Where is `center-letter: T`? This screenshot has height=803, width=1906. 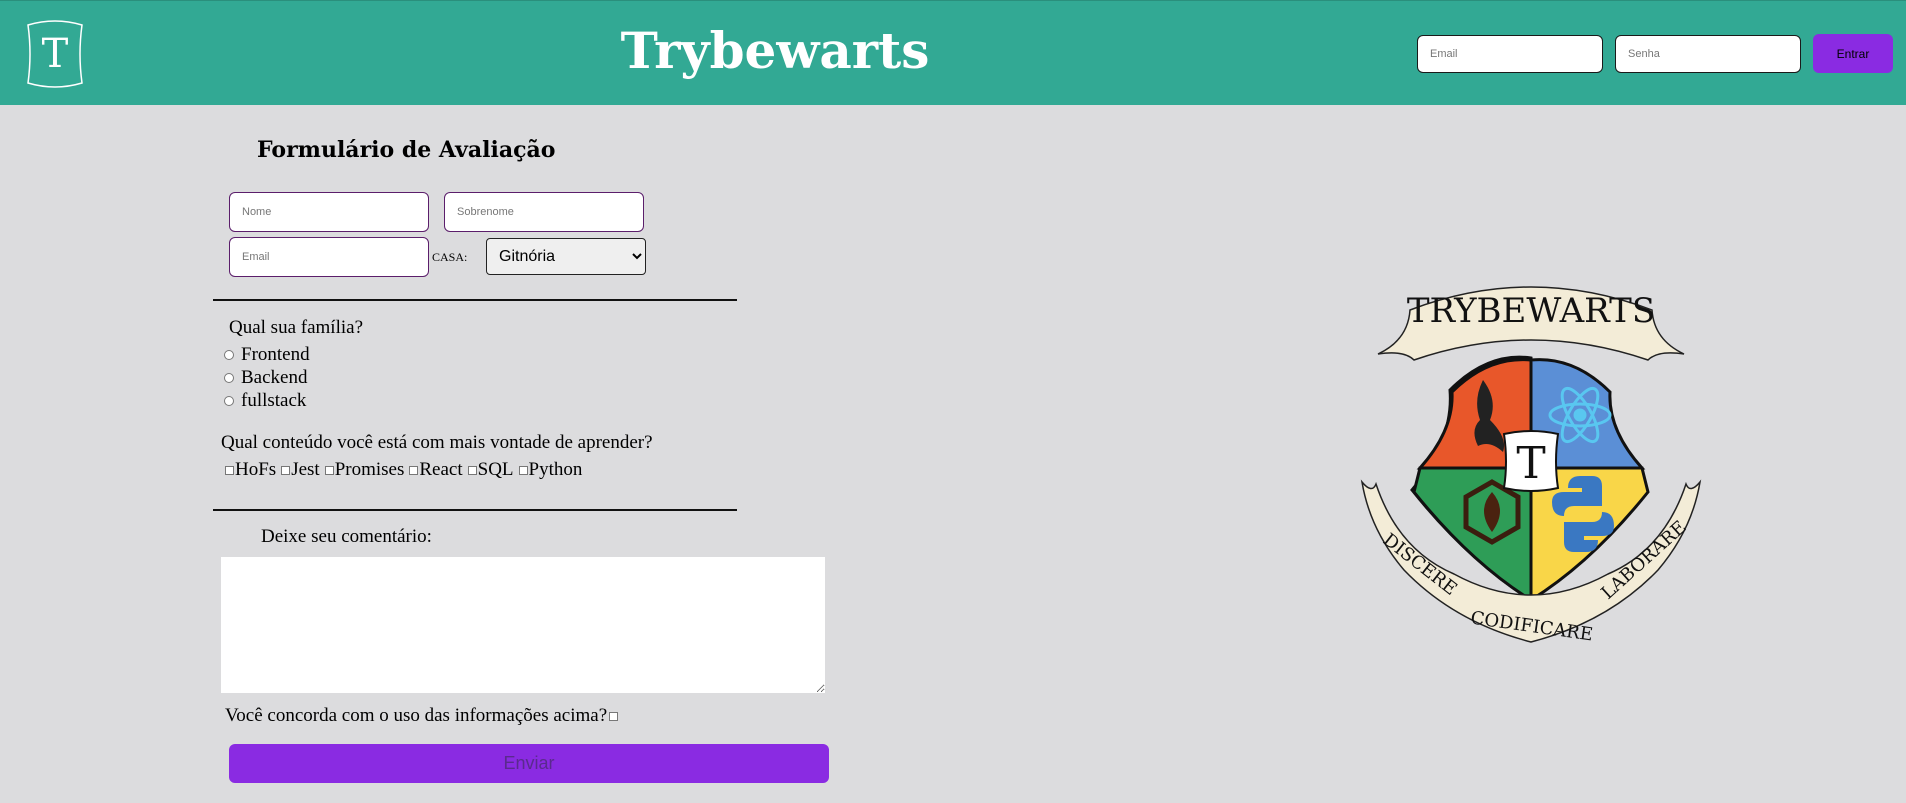 center-letter: T is located at coordinates (1530, 463).